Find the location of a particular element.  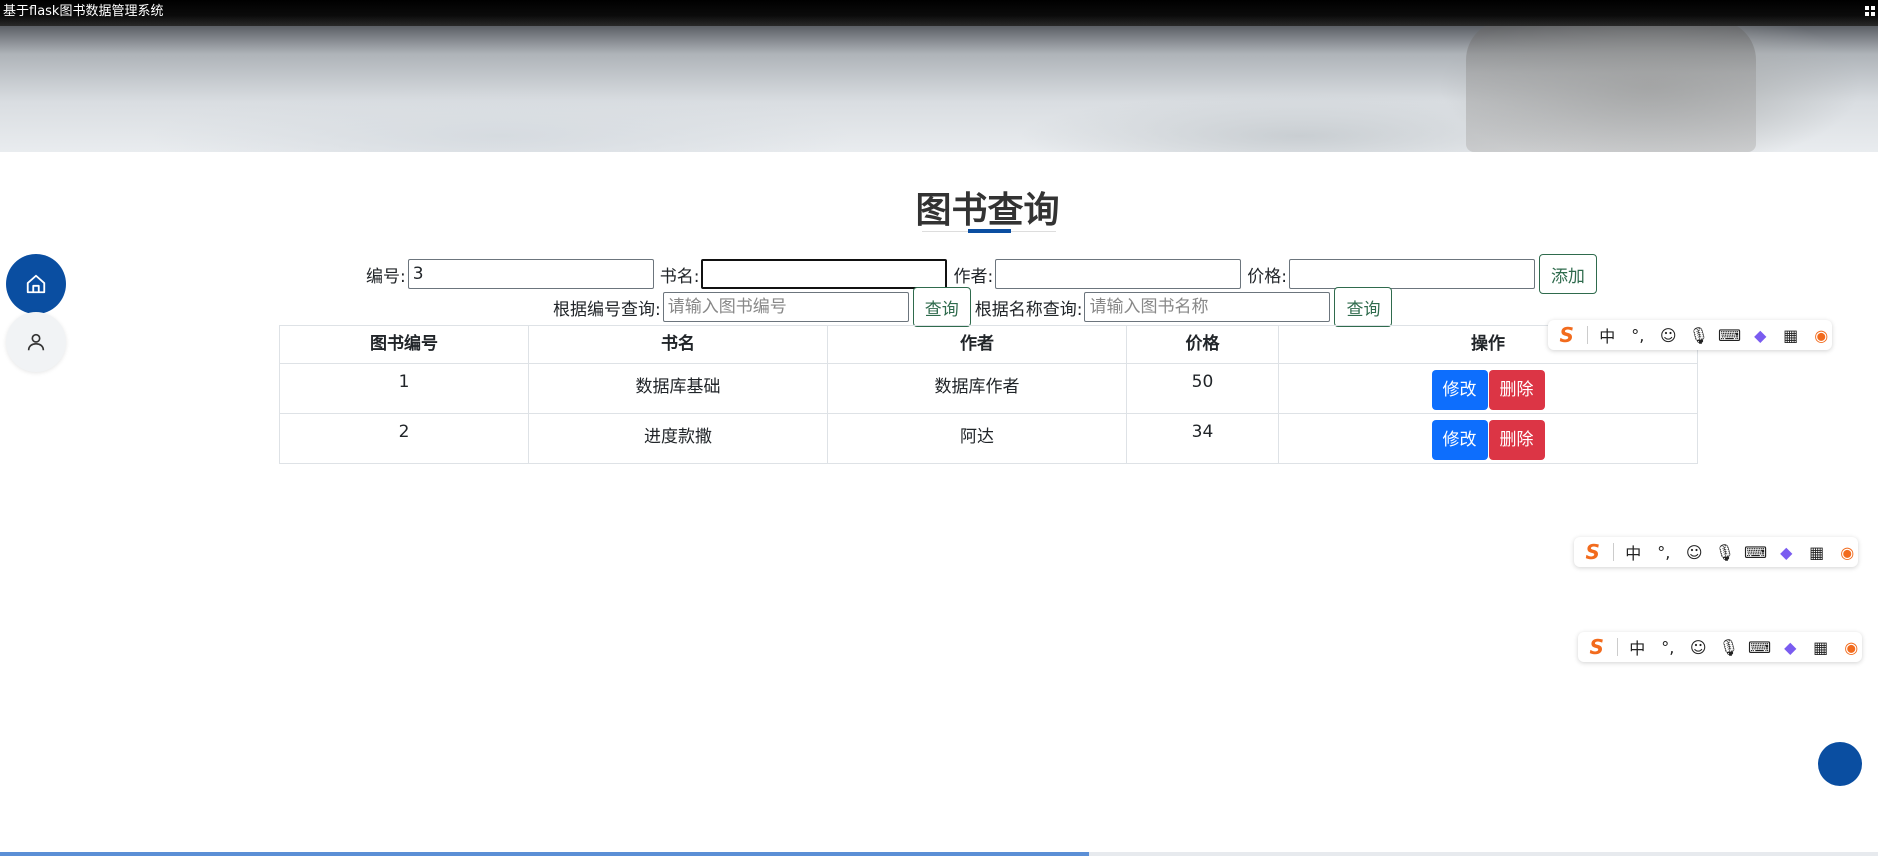

table-header-row: 图书编号 书名 作者 价格 操作 is located at coordinates (988, 344).